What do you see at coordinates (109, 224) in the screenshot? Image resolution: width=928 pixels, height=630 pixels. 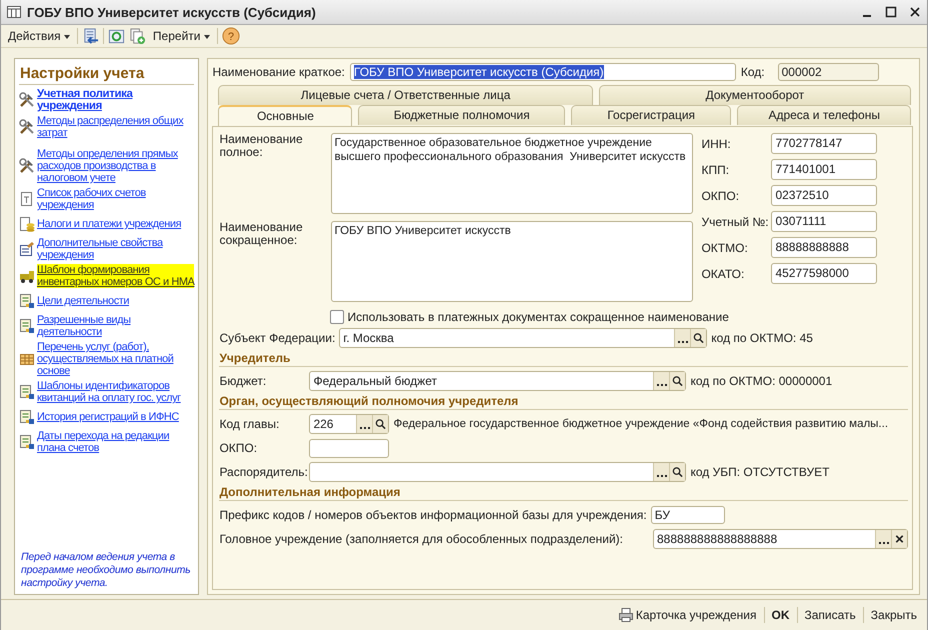 I see `settings-link: Налоги и платежи учреждения` at bounding box center [109, 224].